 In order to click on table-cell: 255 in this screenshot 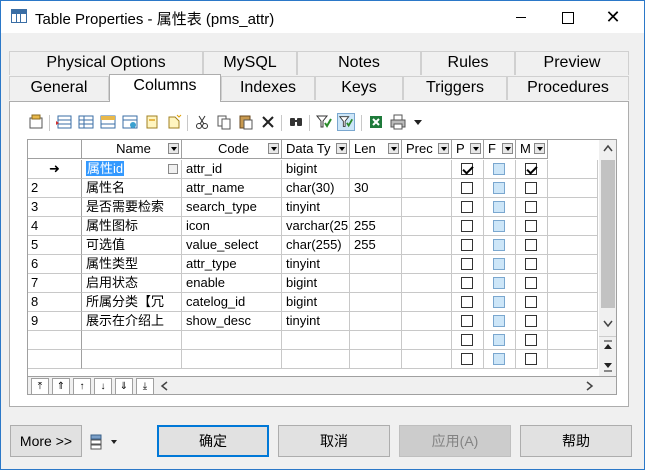, I will do `click(376, 226)`.